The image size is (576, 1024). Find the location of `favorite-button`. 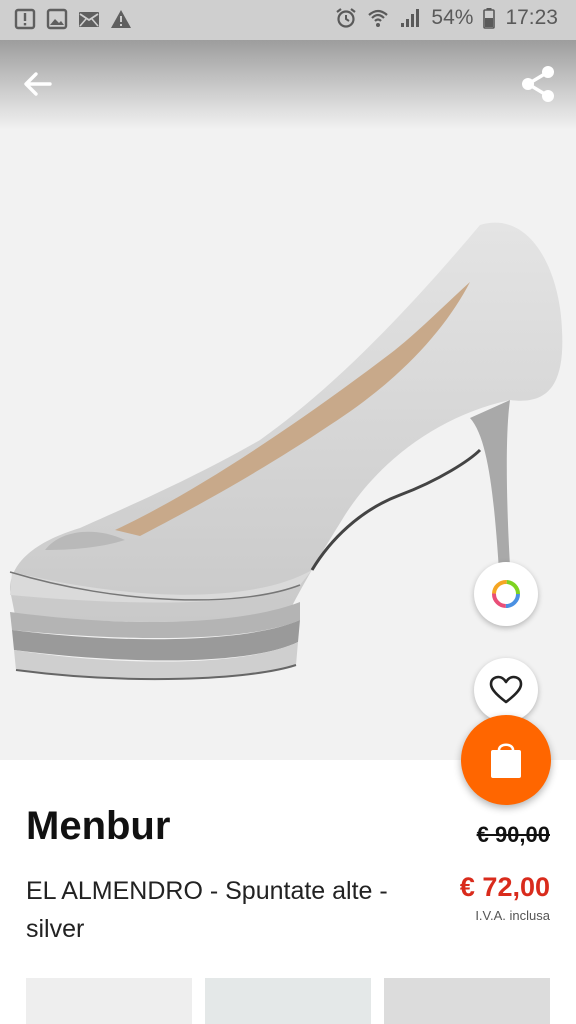

favorite-button is located at coordinates (506, 690).